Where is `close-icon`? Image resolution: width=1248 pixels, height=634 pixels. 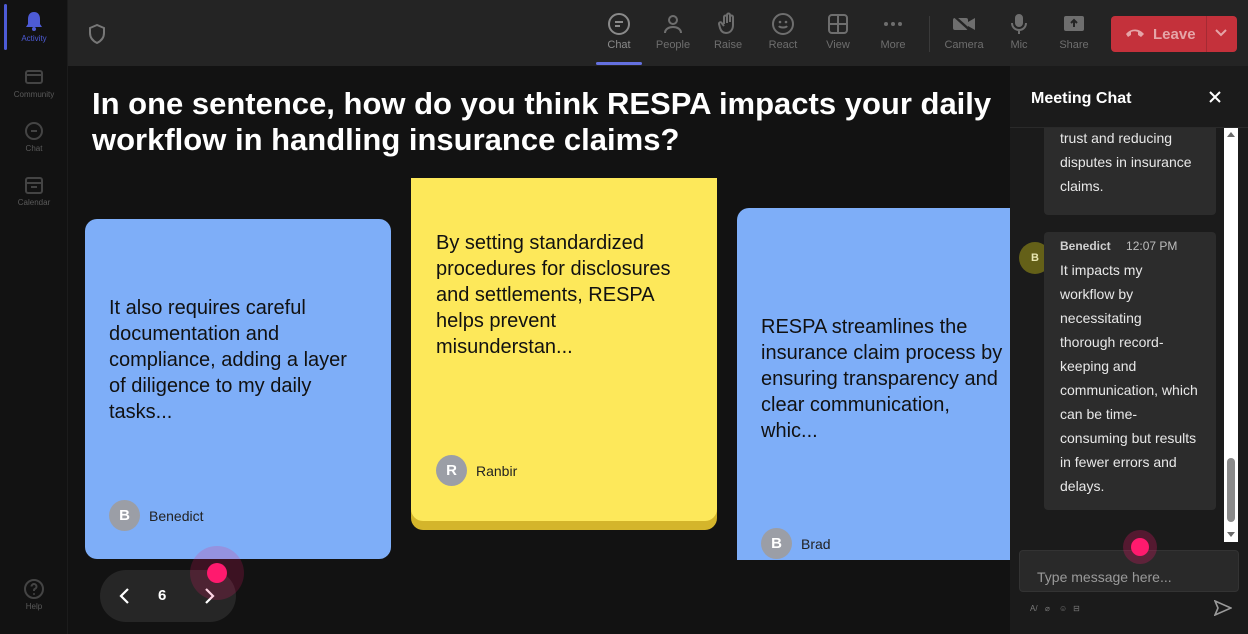 close-icon is located at coordinates (1215, 97).